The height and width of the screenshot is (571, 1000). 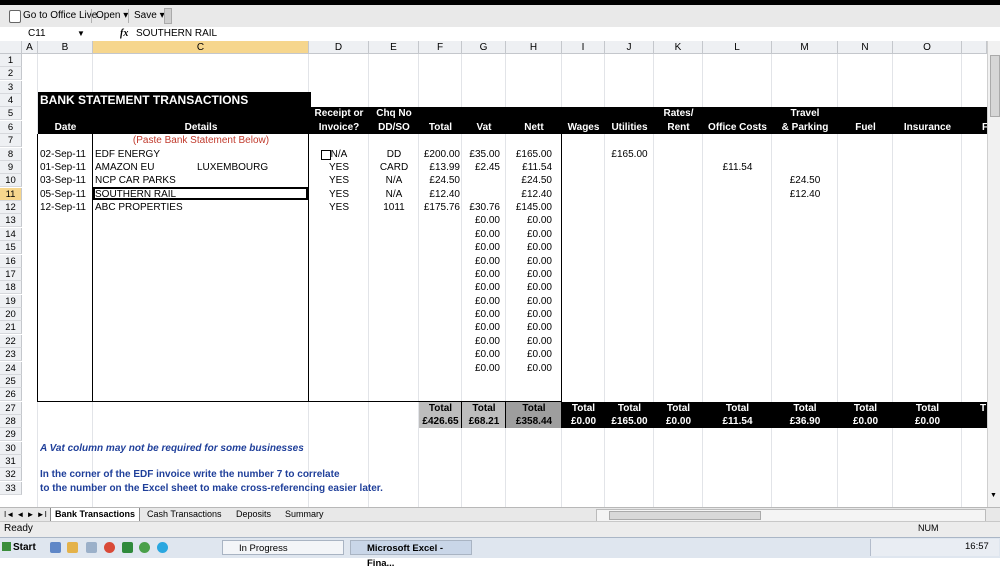 I want to click on row-header-26: 26, so click(x=11, y=395).